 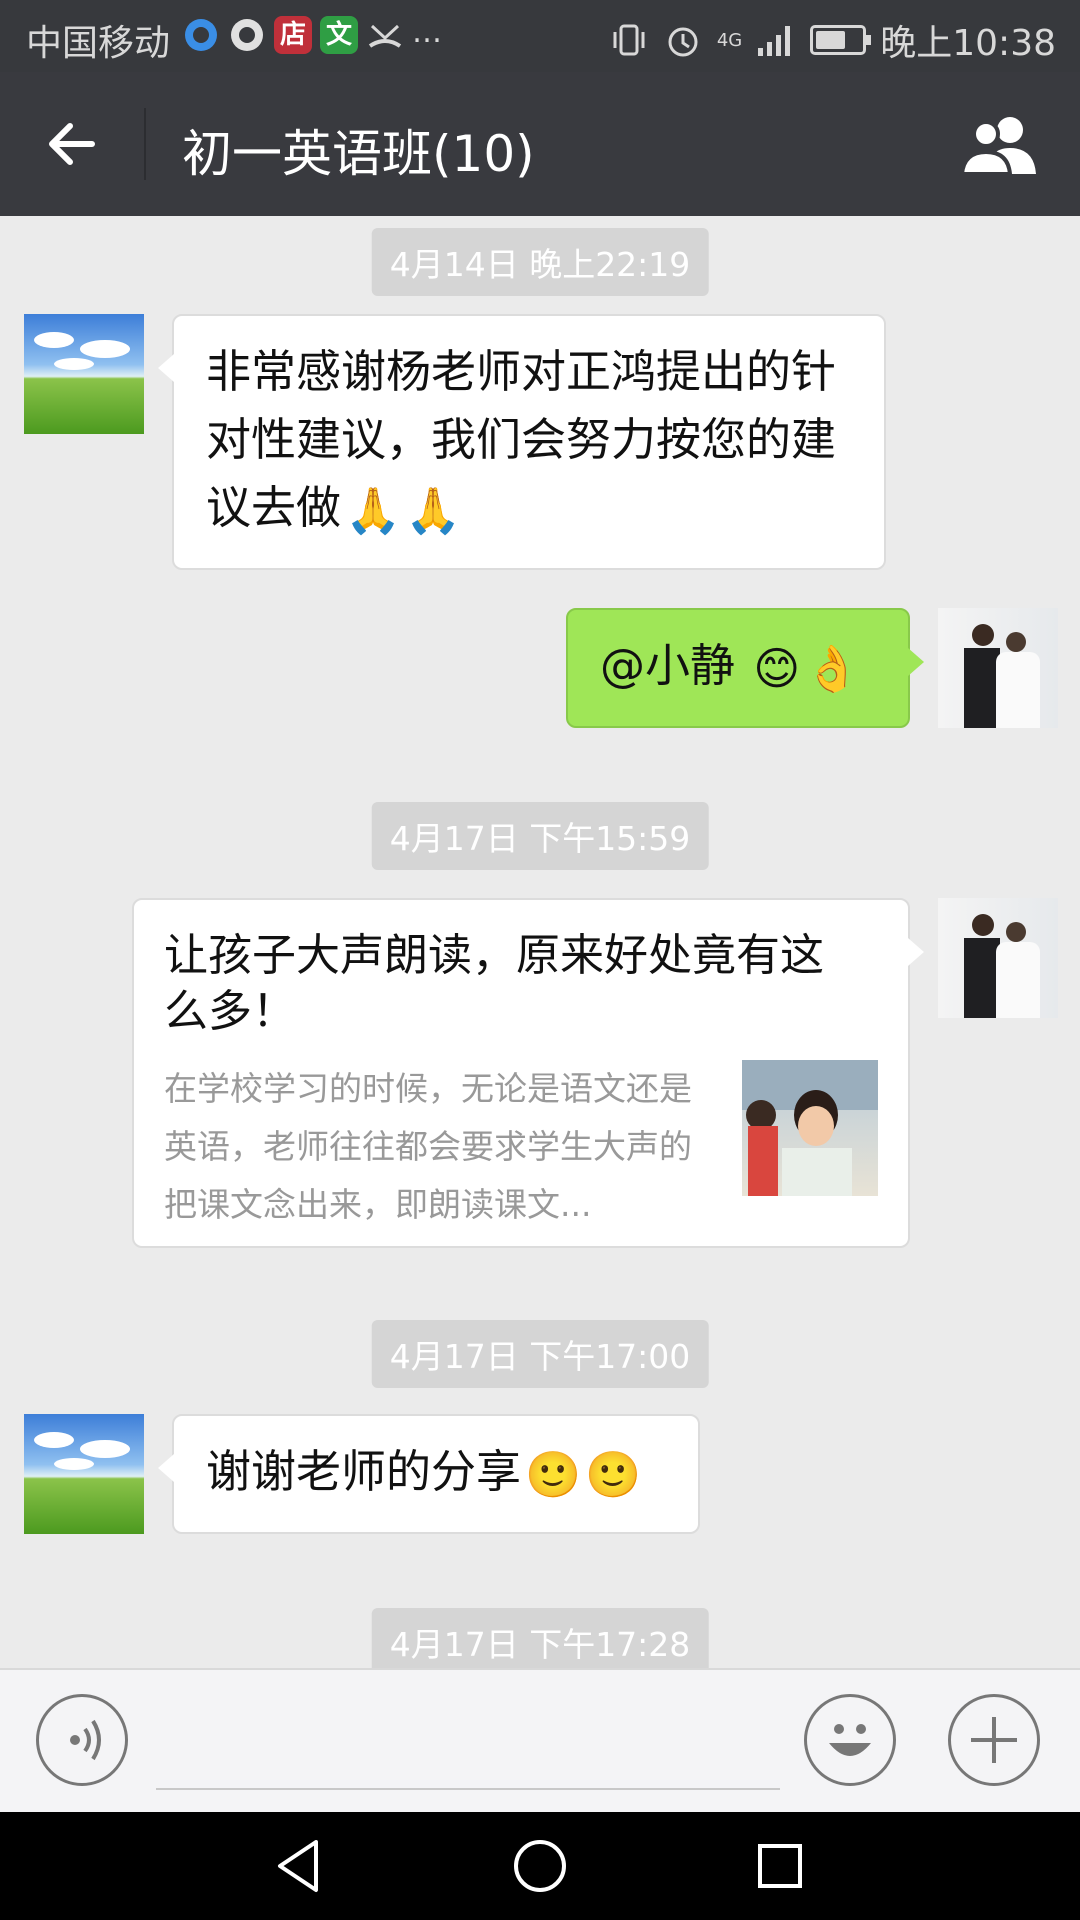 What do you see at coordinates (675, 665) in the screenshot?
I see `message-text: @小静` at bounding box center [675, 665].